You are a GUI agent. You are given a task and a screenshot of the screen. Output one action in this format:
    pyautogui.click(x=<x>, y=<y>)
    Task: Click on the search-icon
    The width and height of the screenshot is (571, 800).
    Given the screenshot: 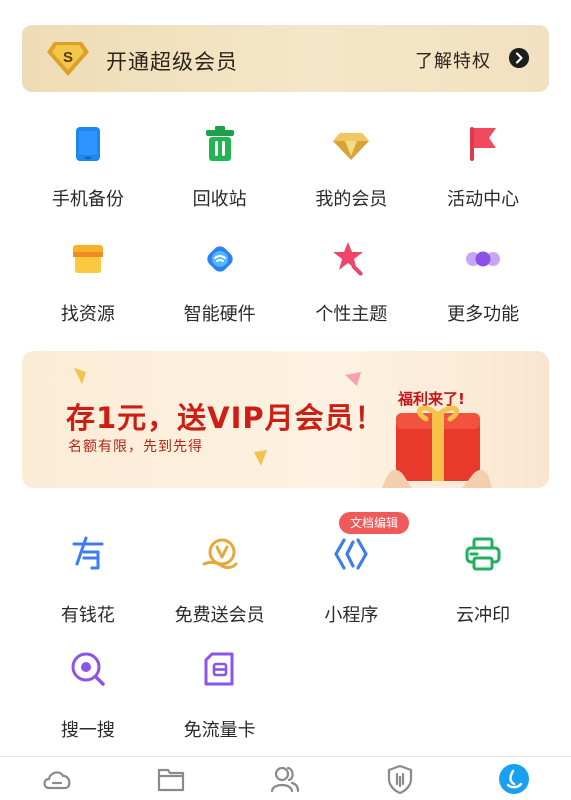 What is the action you would take?
    pyautogui.click(x=88, y=669)
    